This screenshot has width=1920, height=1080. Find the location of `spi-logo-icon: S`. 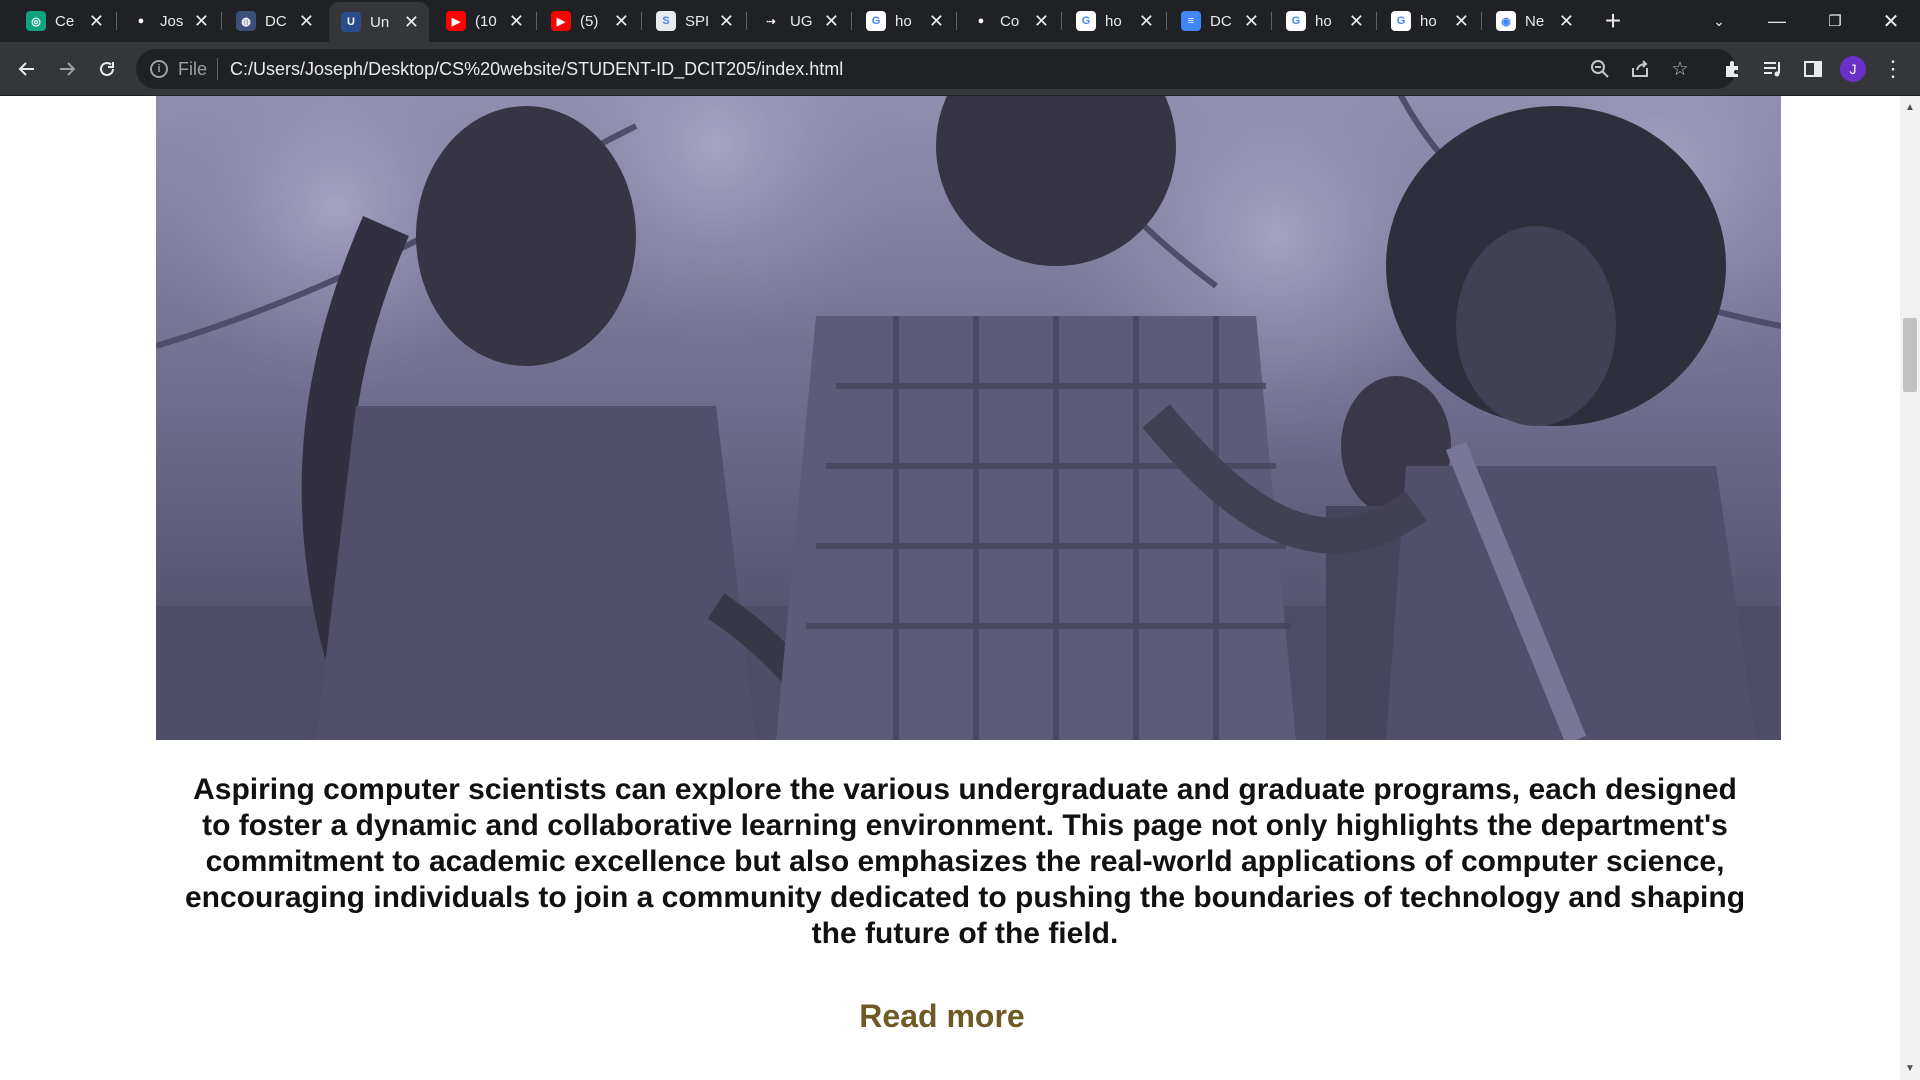

spi-logo-icon: S is located at coordinates (666, 21).